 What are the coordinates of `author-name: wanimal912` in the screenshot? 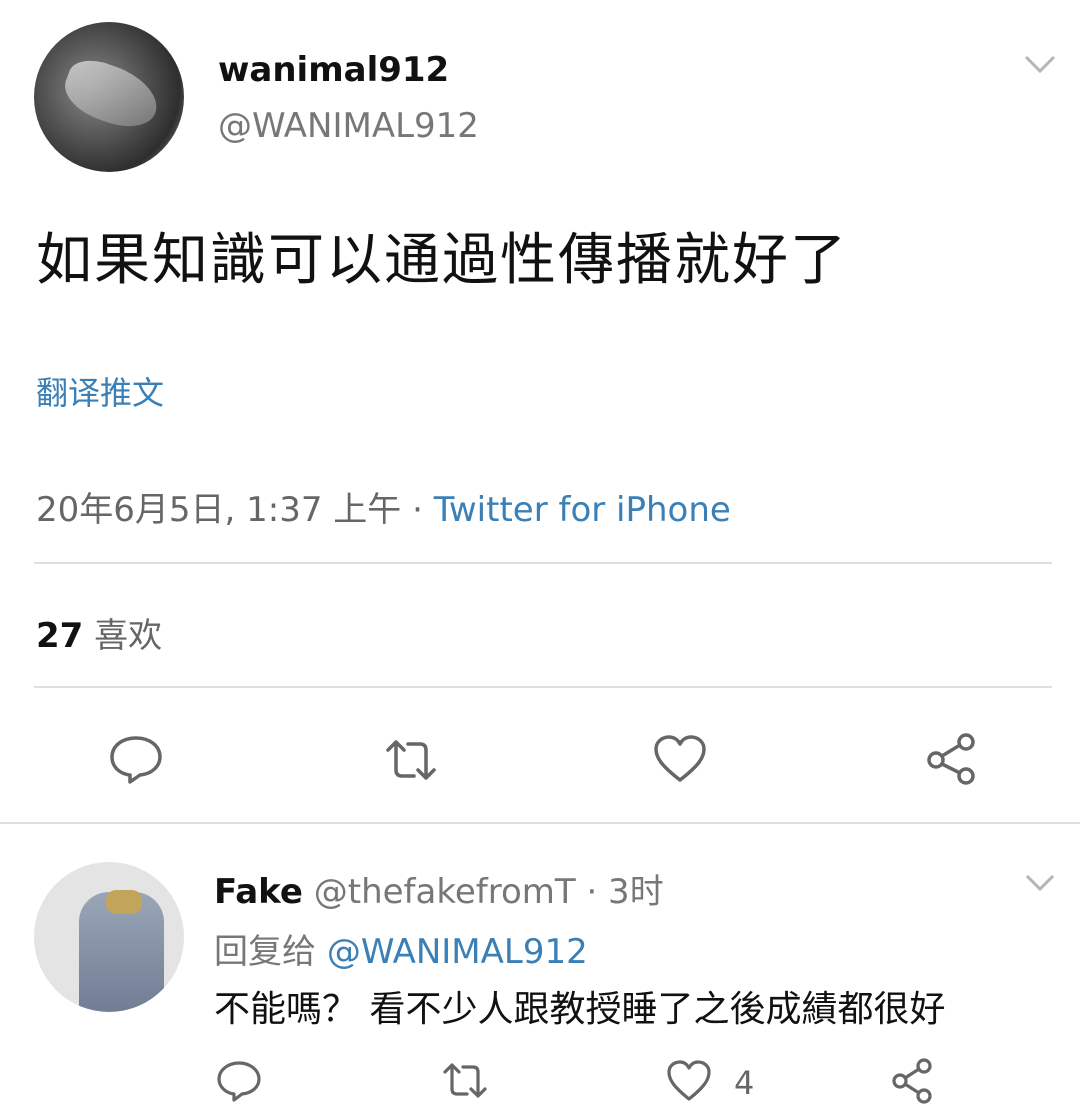 It's located at (333, 70).